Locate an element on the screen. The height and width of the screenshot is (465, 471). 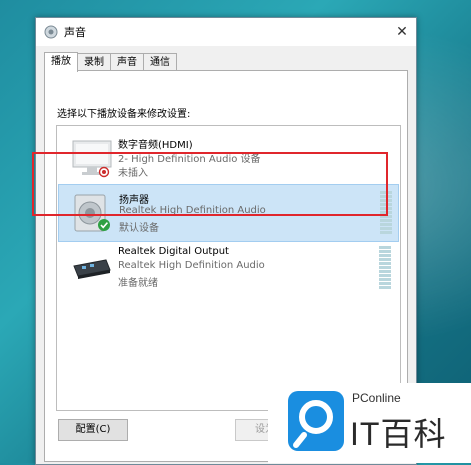
watermark: PConline IT百科 is located at coordinates (369, 423).